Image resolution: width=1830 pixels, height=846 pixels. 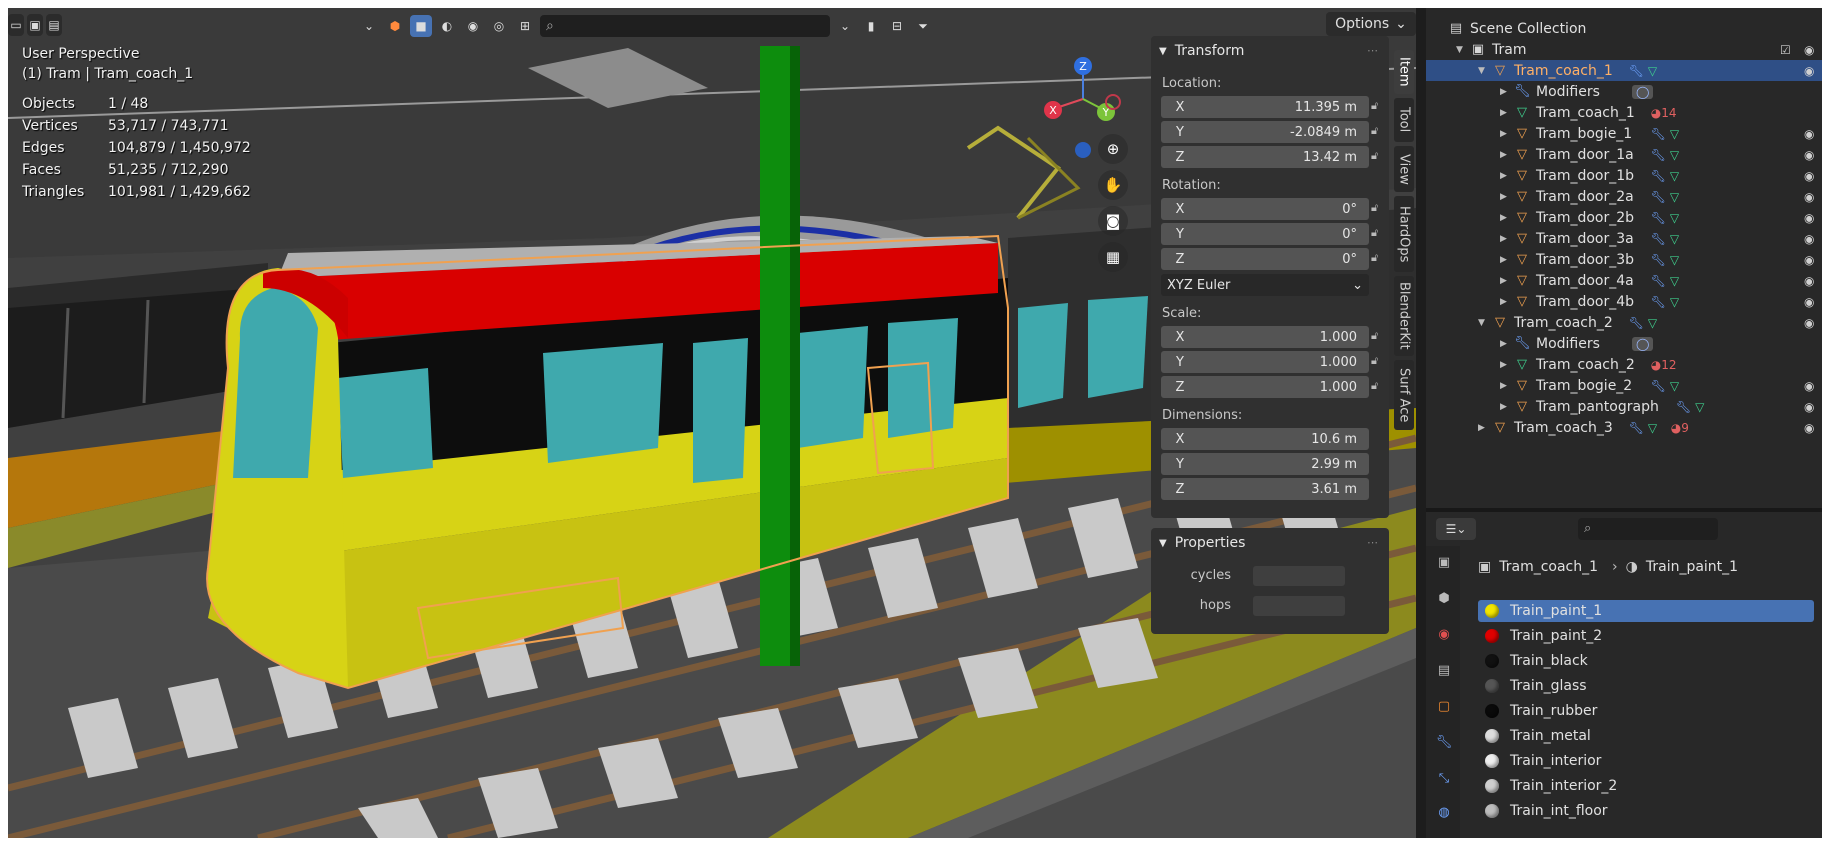 What do you see at coordinates (1265, 464) in the screenshot?
I see `dimensions-y-field: Y 2.99 m` at bounding box center [1265, 464].